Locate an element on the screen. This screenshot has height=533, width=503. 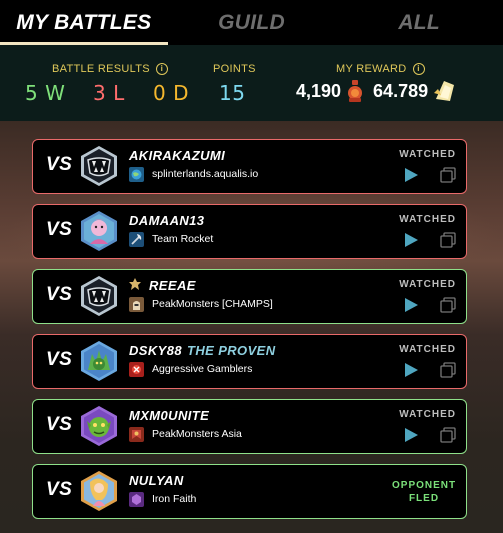
opponent-name: DSKY88 THE PROVEN is located at coordinates (202, 350).